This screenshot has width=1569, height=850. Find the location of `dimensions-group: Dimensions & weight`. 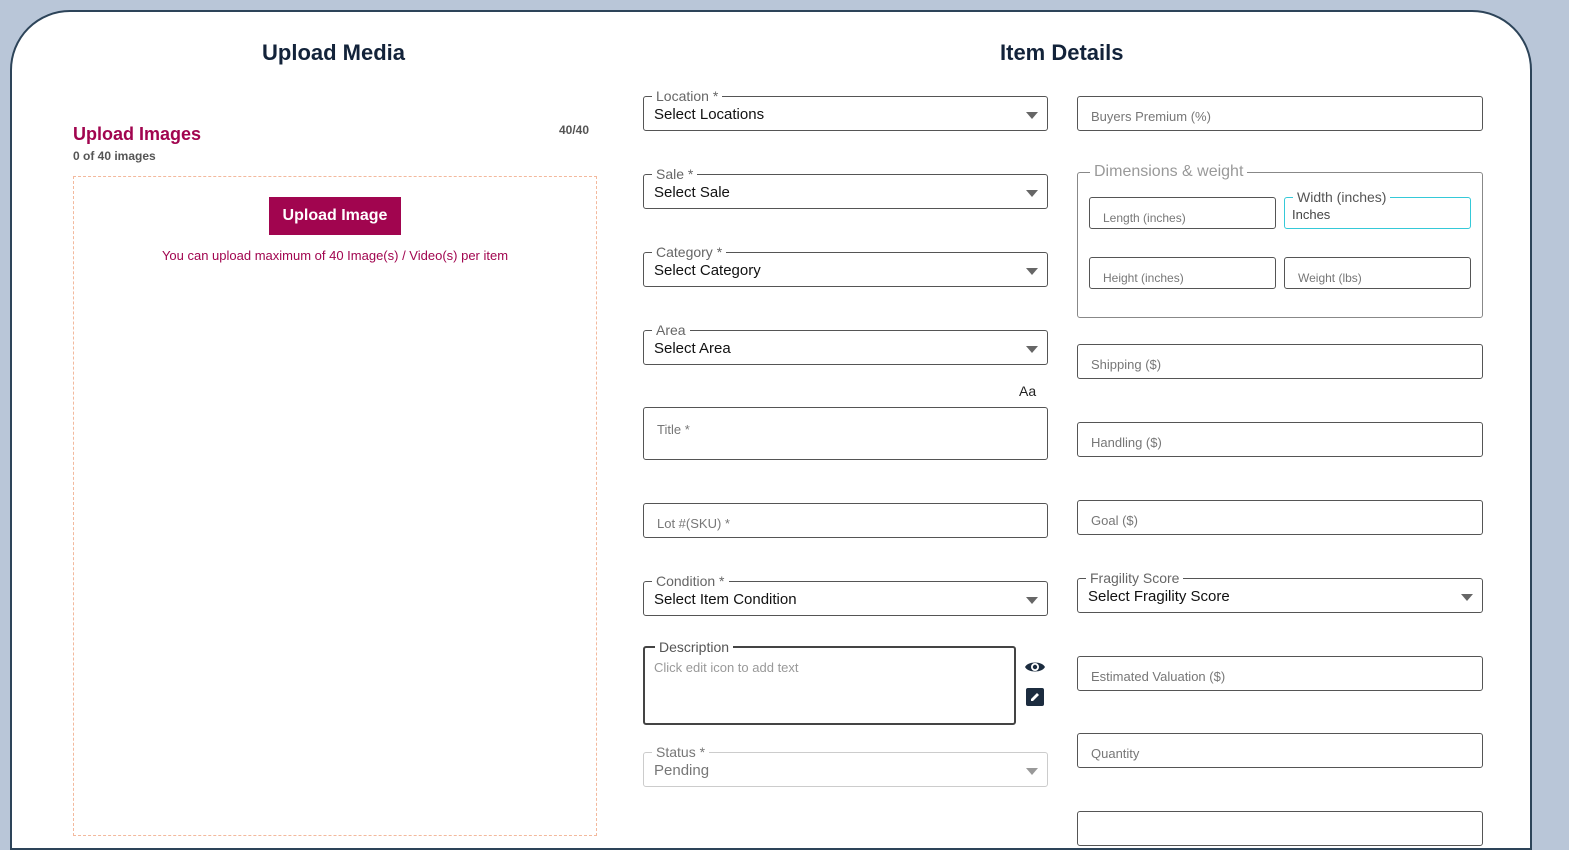

dimensions-group: Dimensions & weight is located at coordinates (1280, 240).